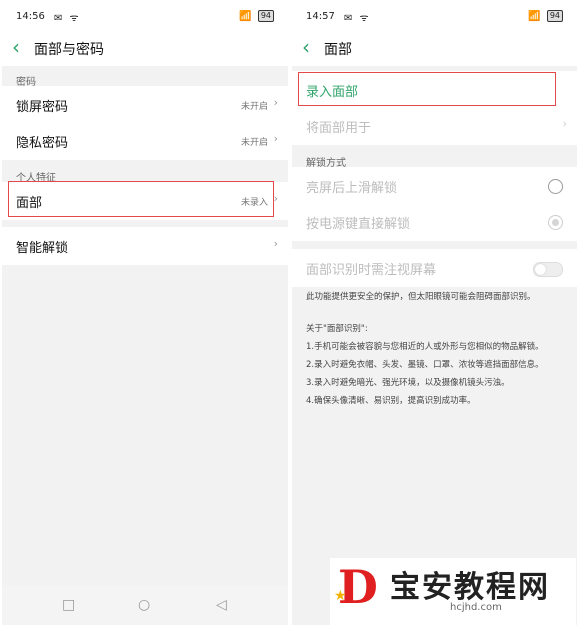 Image resolution: width=580 pixels, height=625 pixels. I want to click on about-item: 1.手机可能会被容貌与您相近的人或外形与您相似的物品解锁。, so click(425, 347).